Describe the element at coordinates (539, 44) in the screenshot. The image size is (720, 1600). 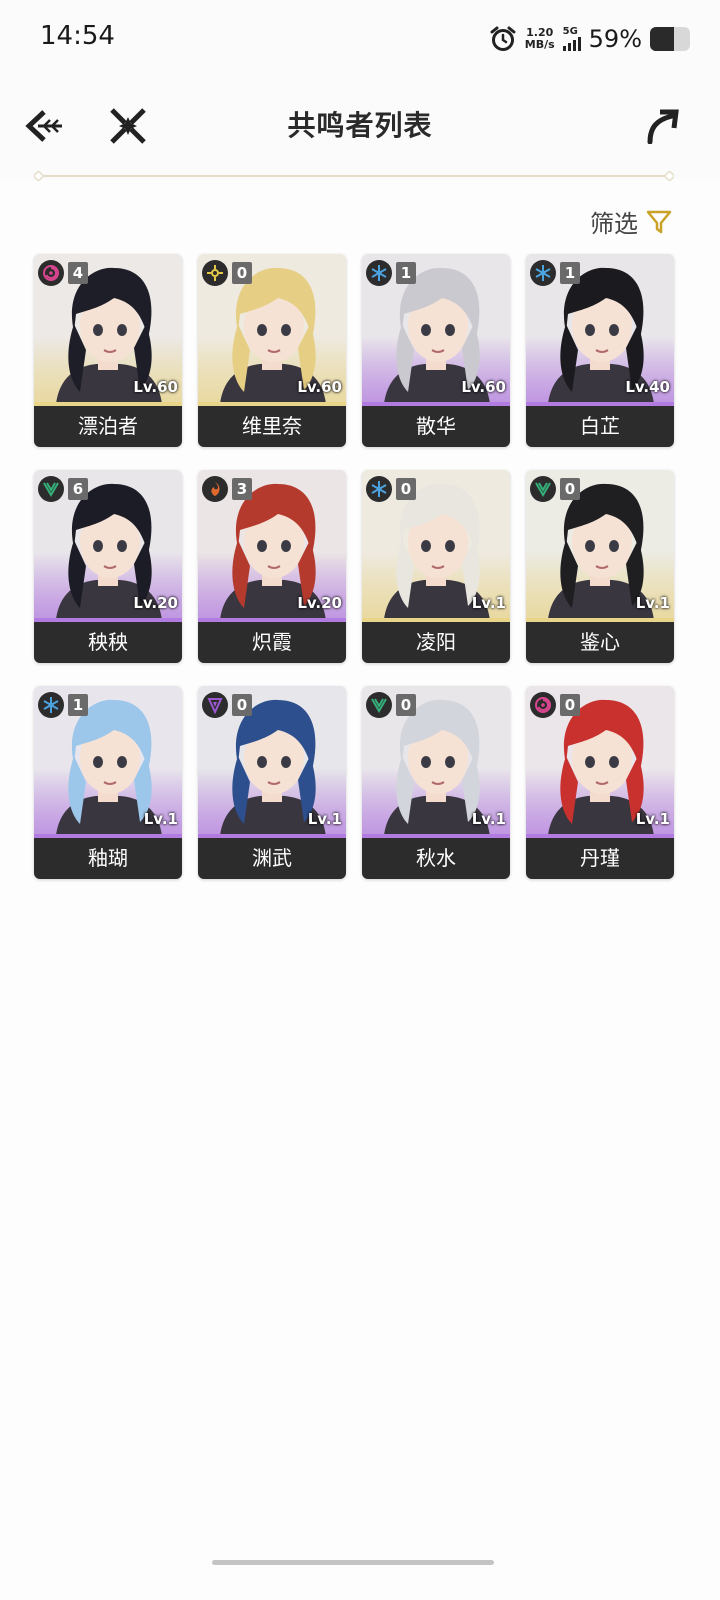
I see `network-speed-unit: MB/s` at that location.